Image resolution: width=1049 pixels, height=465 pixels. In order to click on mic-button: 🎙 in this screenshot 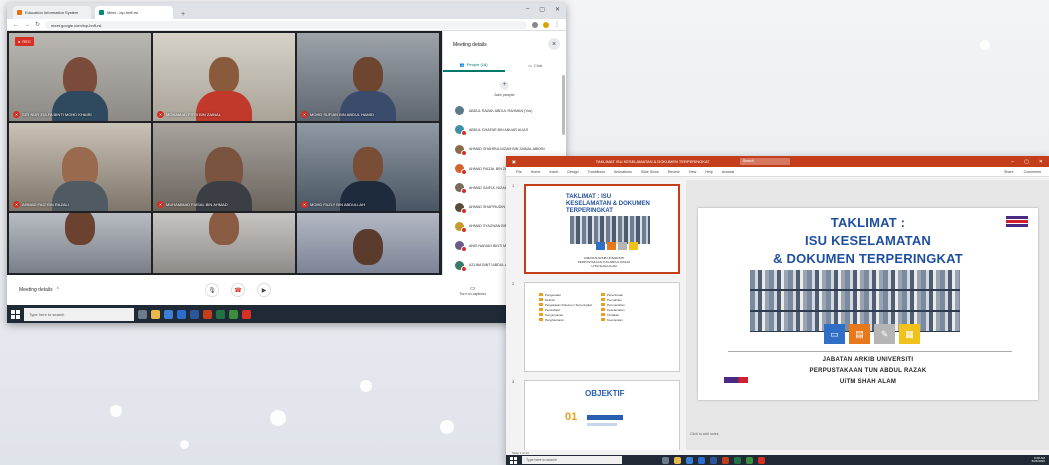, I will do `click(212, 290)`.